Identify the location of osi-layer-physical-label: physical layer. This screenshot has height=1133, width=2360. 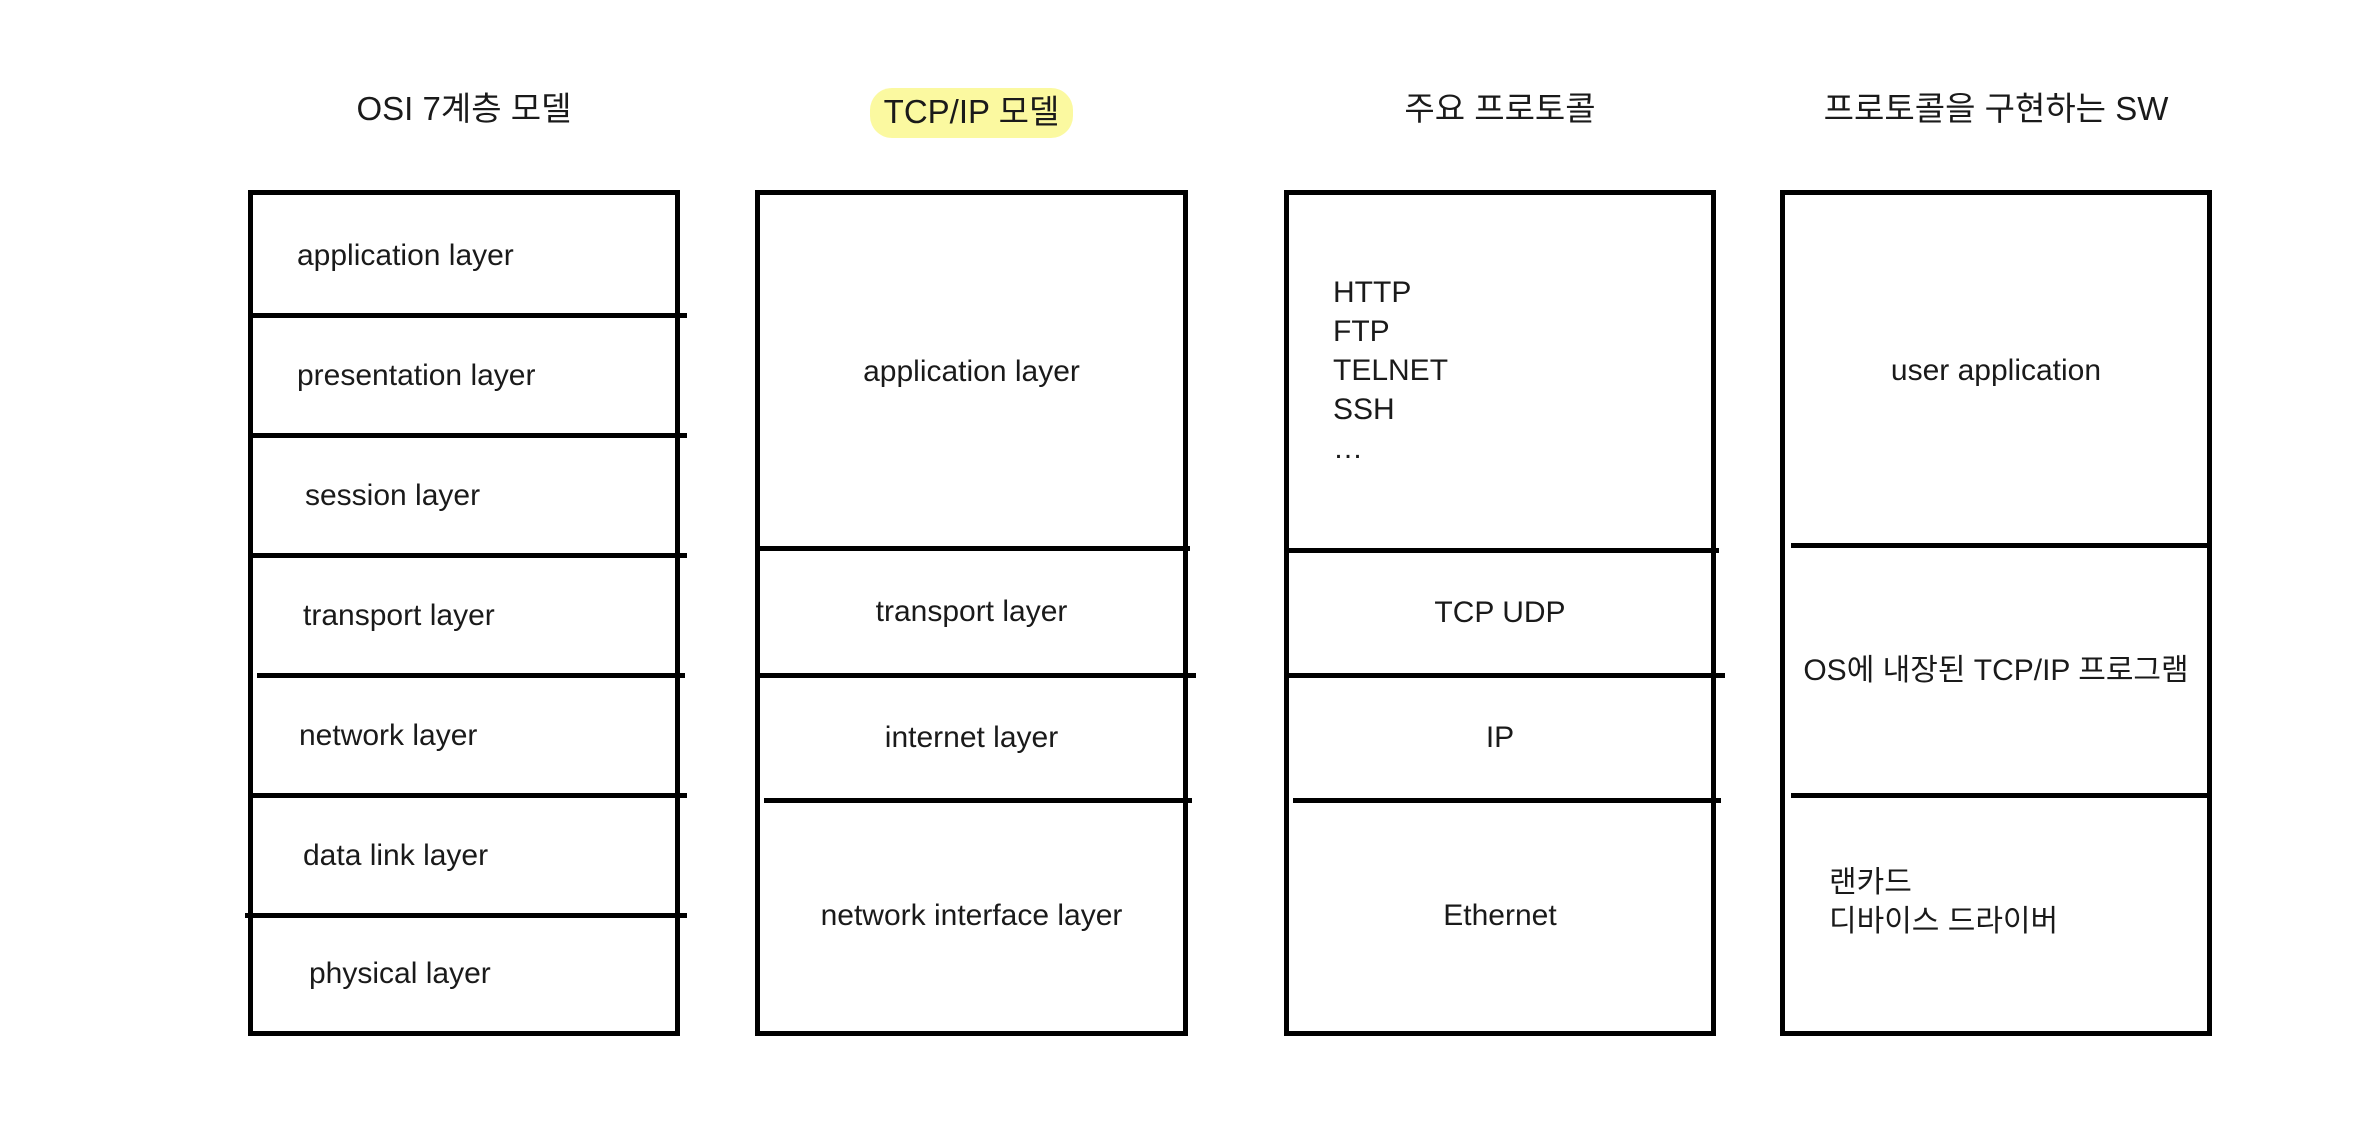
(400, 973).